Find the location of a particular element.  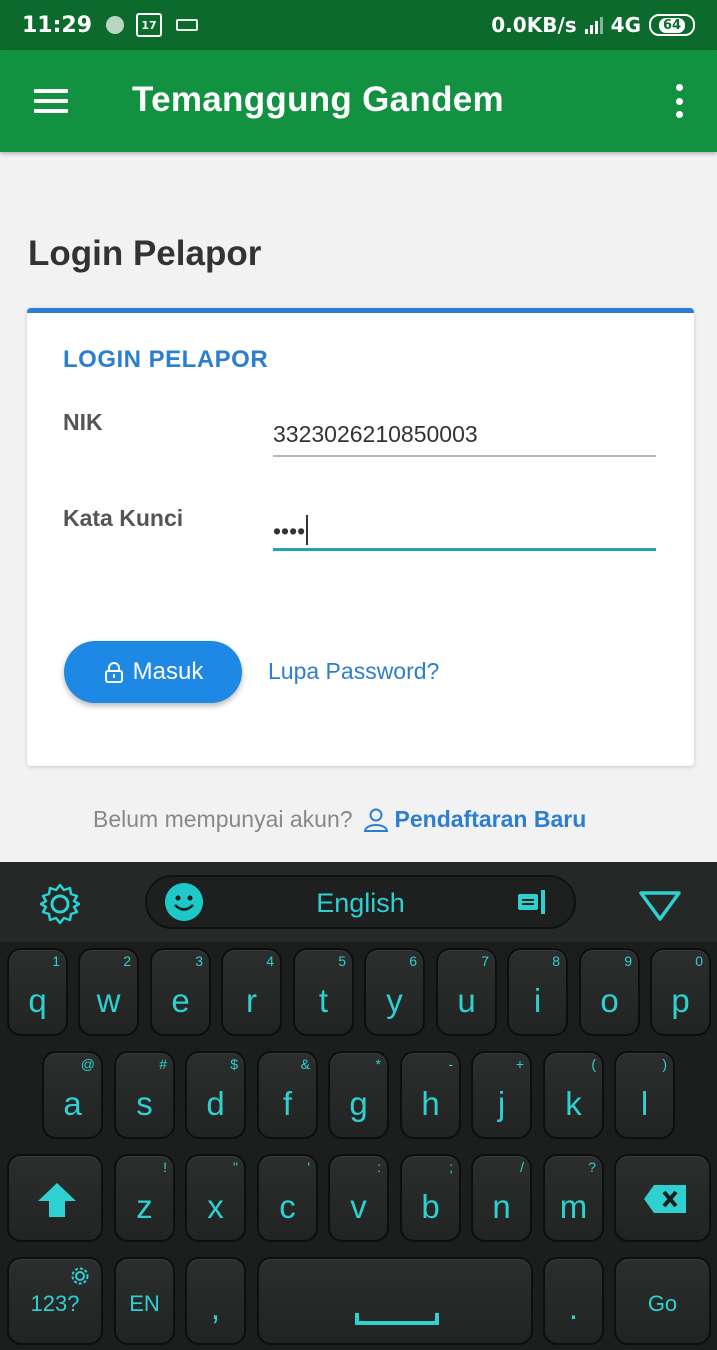

symbols-key: 123? is located at coordinates (55, 1301).